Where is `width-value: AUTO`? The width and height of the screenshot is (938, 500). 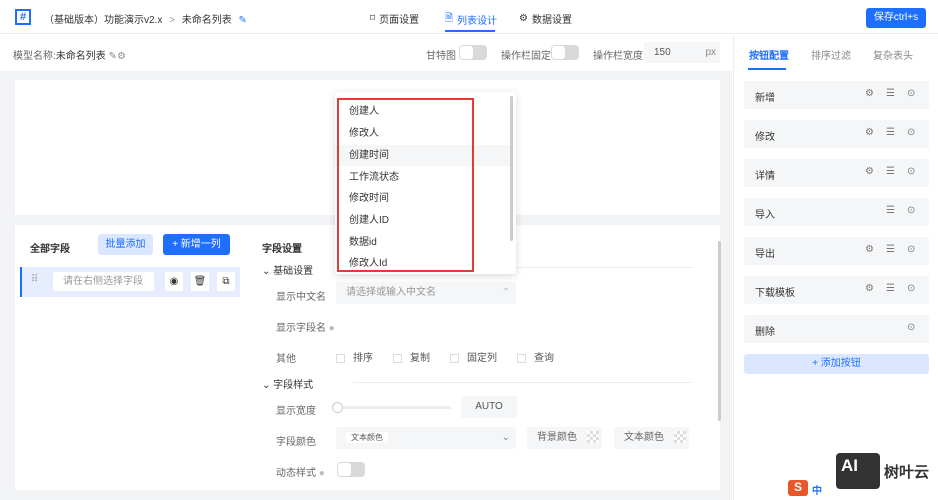
width-value: AUTO is located at coordinates (489, 407).